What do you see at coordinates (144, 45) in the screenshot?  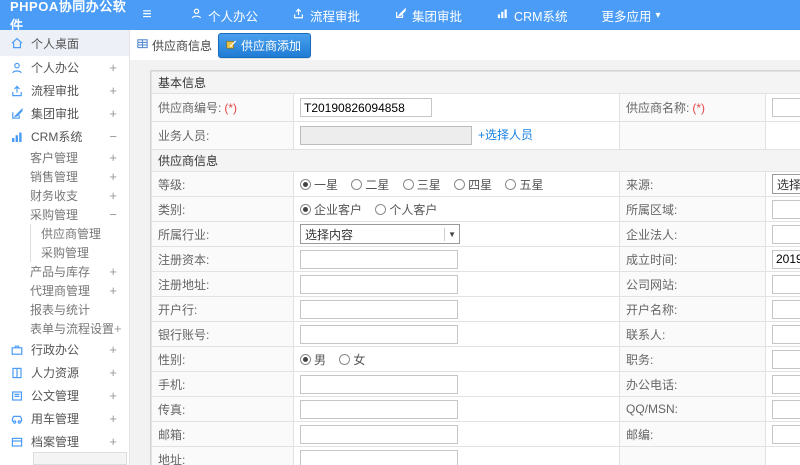 I see `grid-icon` at bounding box center [144, 45].